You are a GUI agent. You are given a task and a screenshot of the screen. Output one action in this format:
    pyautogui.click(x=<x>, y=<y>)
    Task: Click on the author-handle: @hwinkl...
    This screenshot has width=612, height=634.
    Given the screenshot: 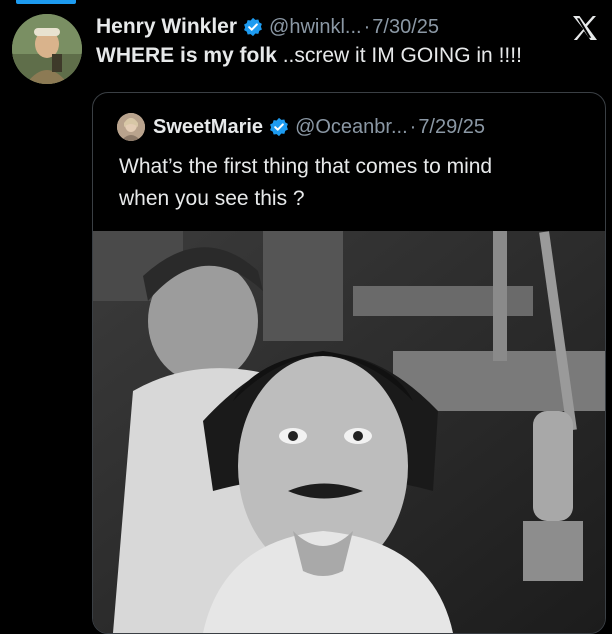 What is the action you would take?
    pyautogui.click(x=315, y=27)
    